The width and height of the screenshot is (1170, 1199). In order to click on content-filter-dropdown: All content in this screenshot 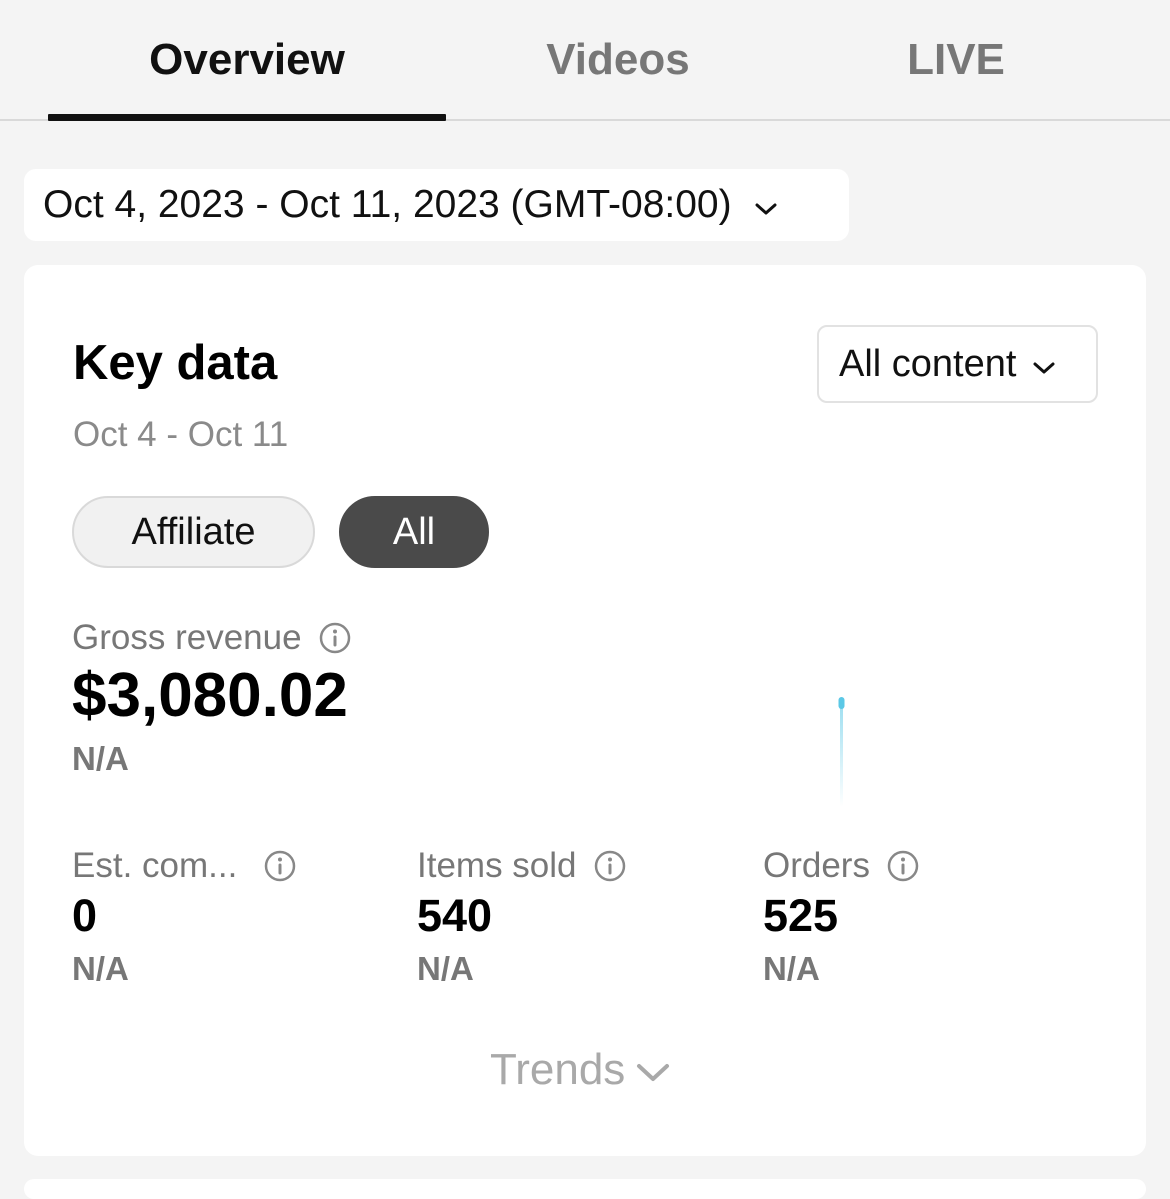, I will do `click(957, 364)`.